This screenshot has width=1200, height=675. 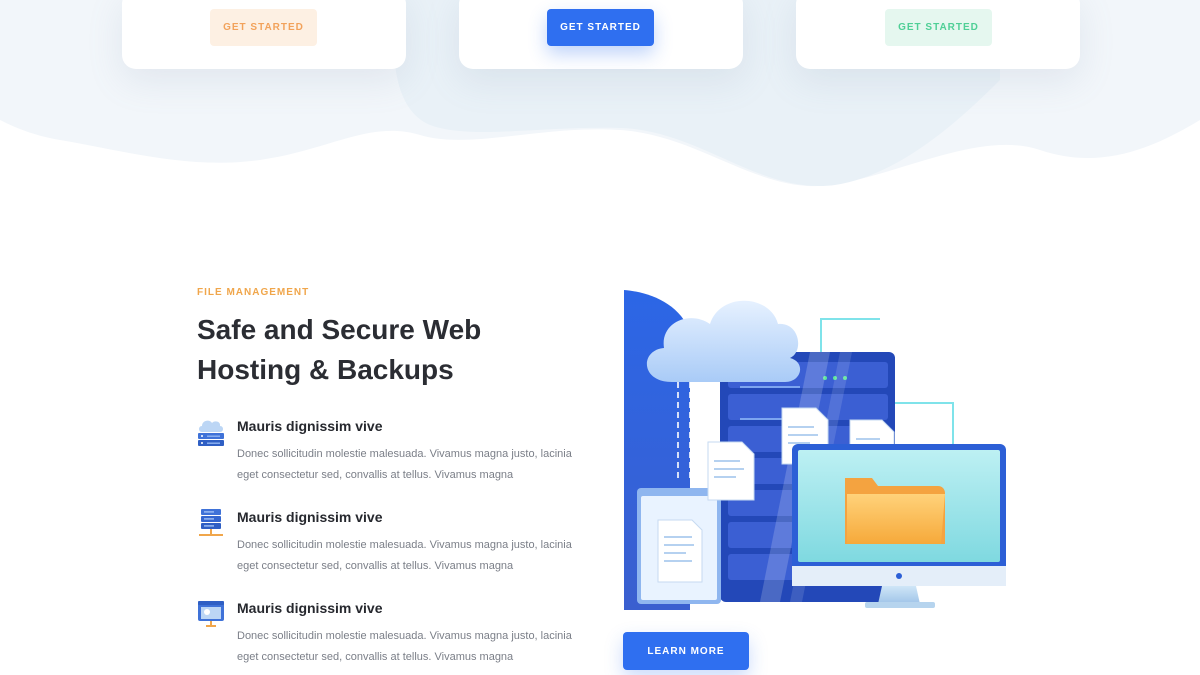 What do you see at coordinates (339, 349) in the screenshot?
I see `section-headline: Safe and Secure Web Hosting & Backups` at bounding box center [339, 349].